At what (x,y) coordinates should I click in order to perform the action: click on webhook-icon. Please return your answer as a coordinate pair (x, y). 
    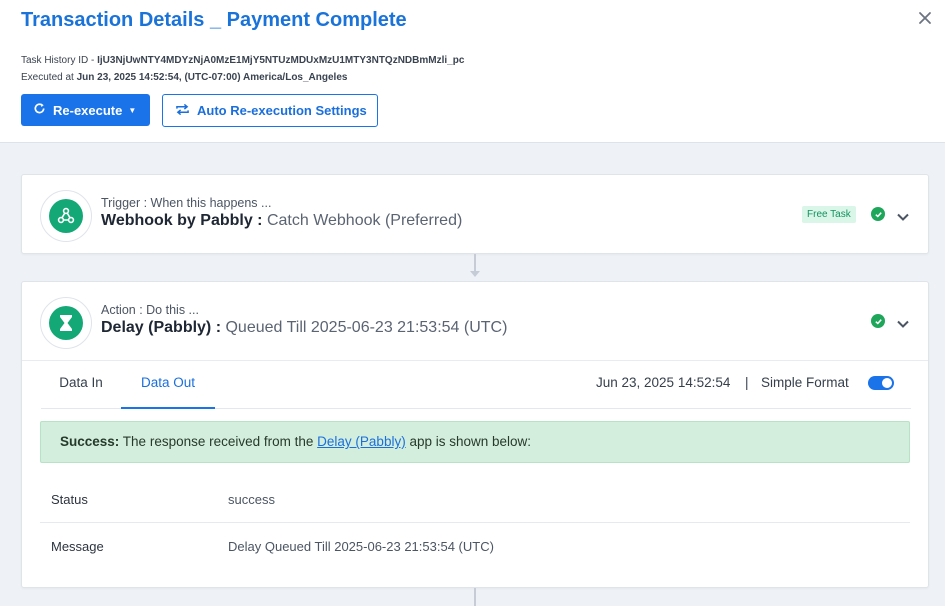
    Looking at the image, I should click on (66, 216).